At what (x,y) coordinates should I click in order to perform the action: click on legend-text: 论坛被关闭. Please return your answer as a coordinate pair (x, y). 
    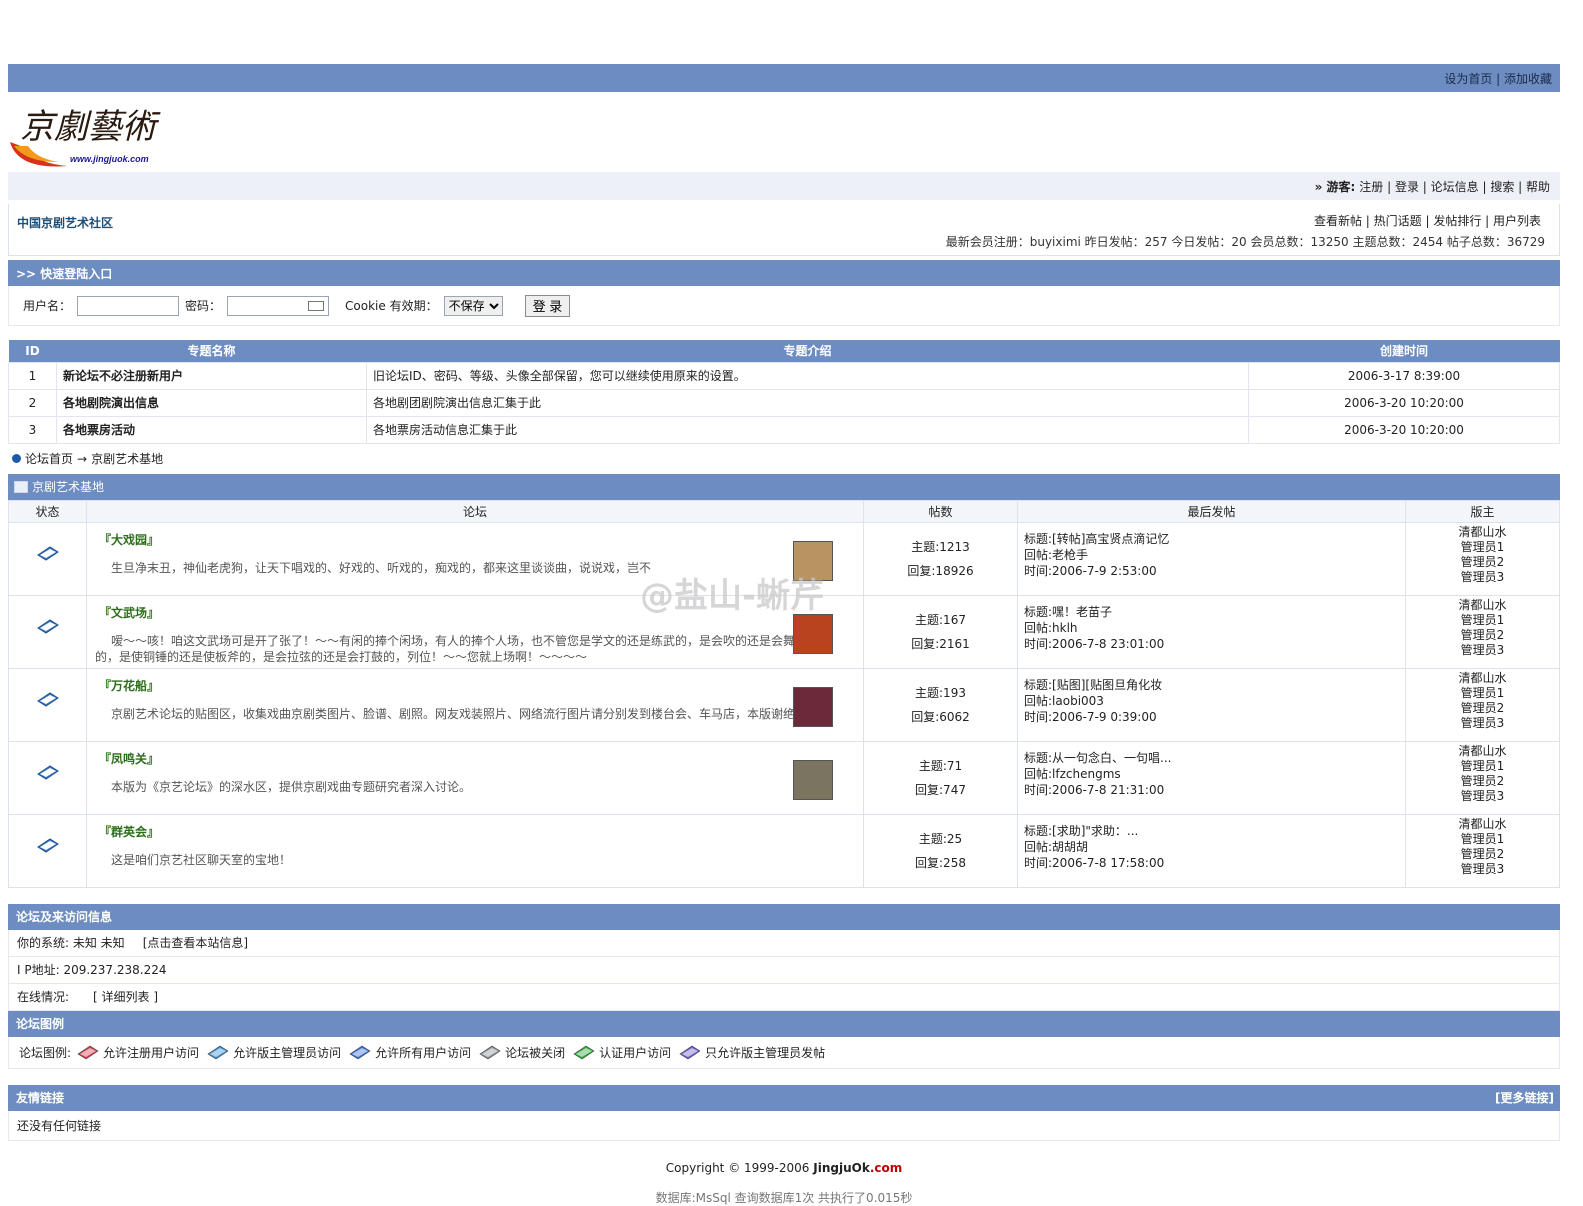
    Looking at the image, I should click on (535, 1052).